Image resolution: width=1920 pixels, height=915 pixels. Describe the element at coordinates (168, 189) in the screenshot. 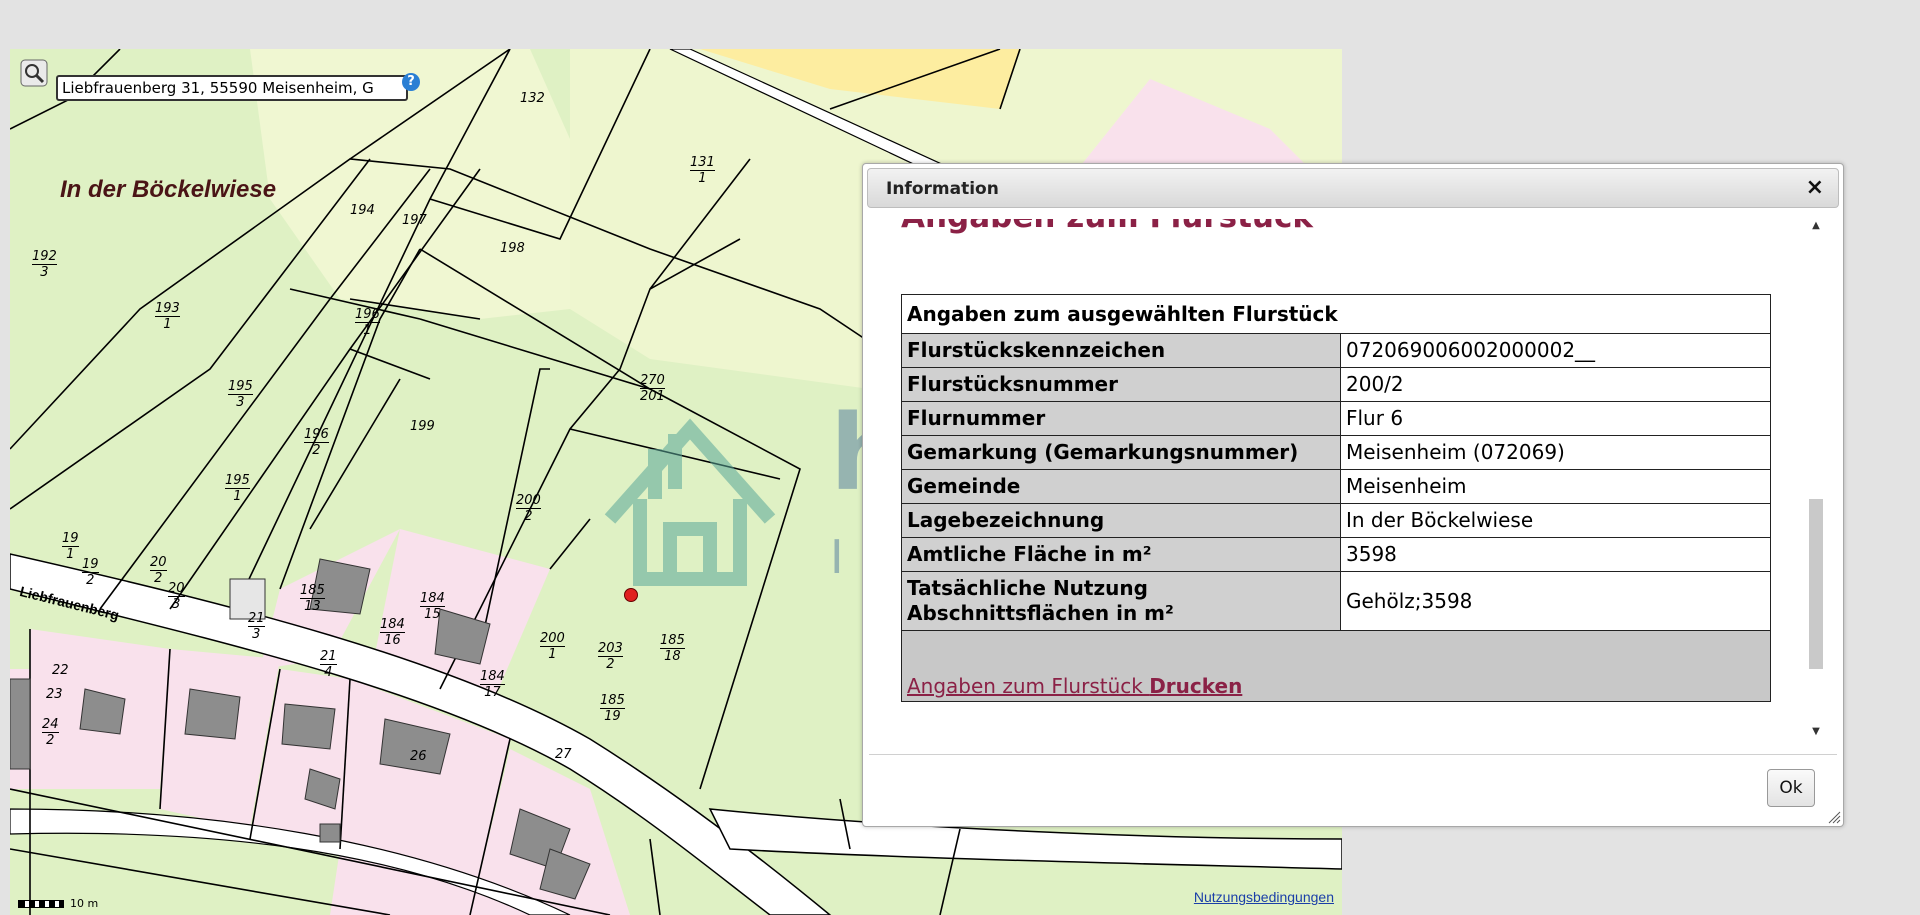

I see `area-label: In der Böckelwiese` at that location.